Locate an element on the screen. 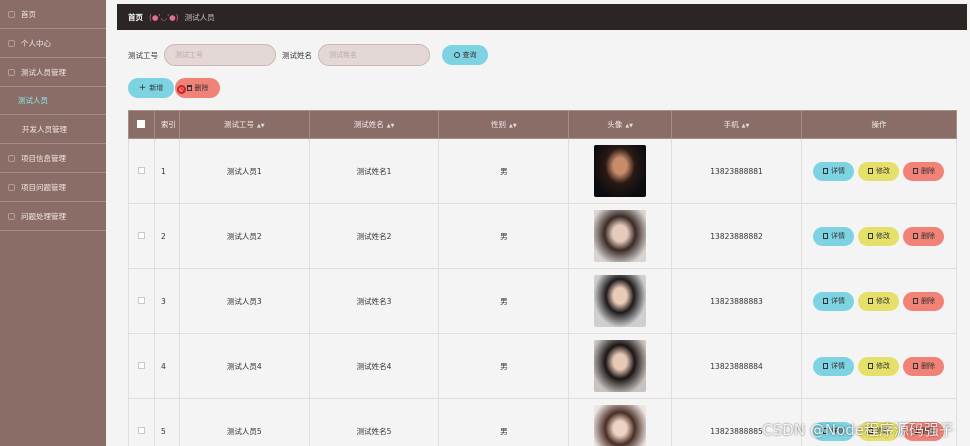  sidebar-item-developer-management: 开发人员管理 is located at coordinates (53, 129).